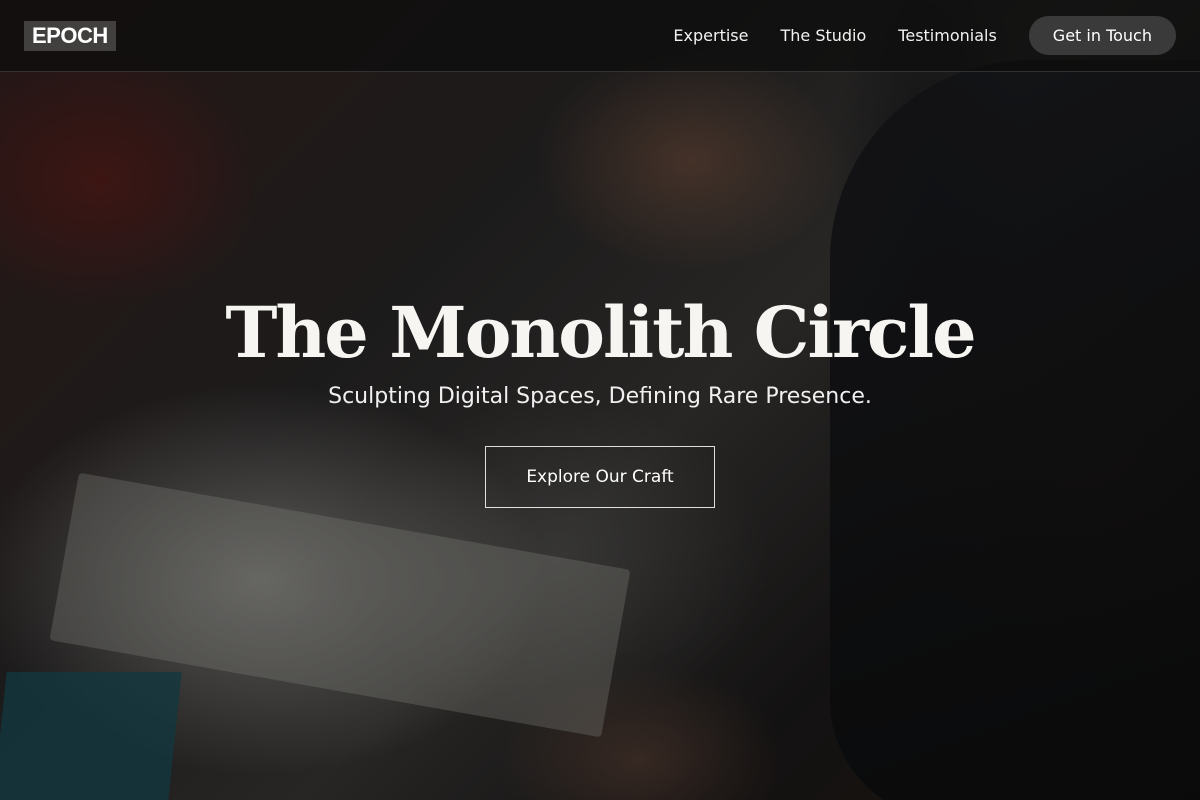 This screenshot has height=800, width=1200. Describe the element at coordinates (710, 35) in the screenshot. I see `nav-link-expertise: Expertise` at that location.